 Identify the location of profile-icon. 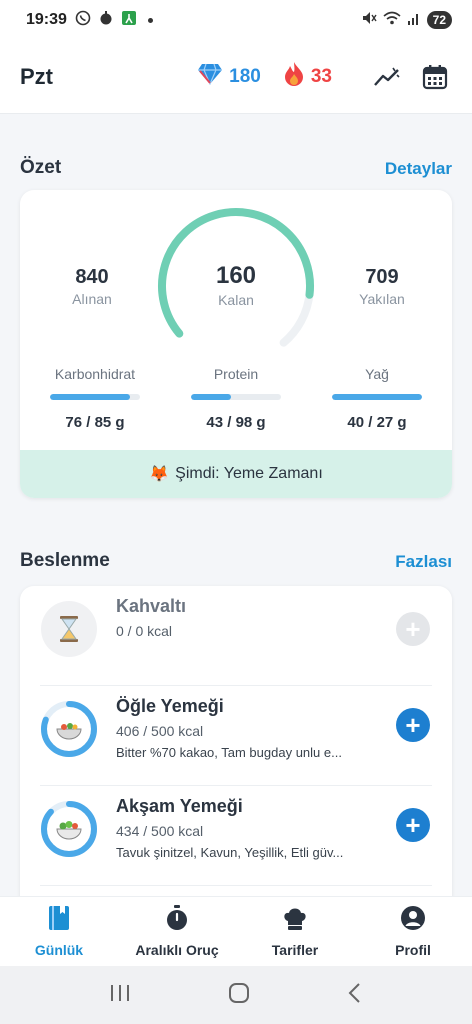
(413, 920).